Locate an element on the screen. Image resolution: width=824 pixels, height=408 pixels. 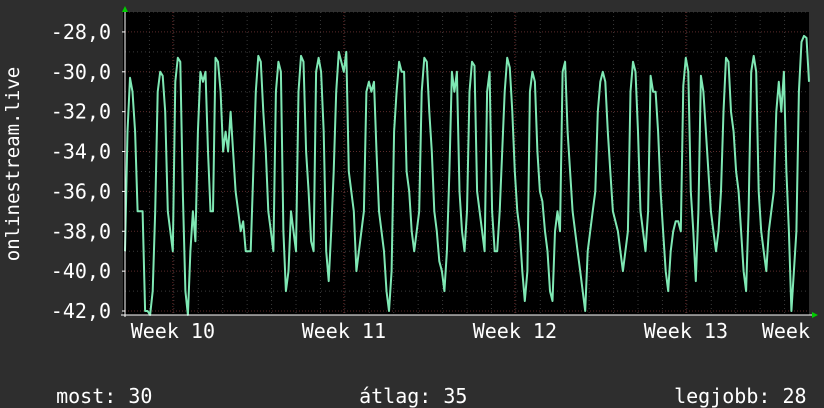
y-axis-arrow is located at coordinates (125, 9).